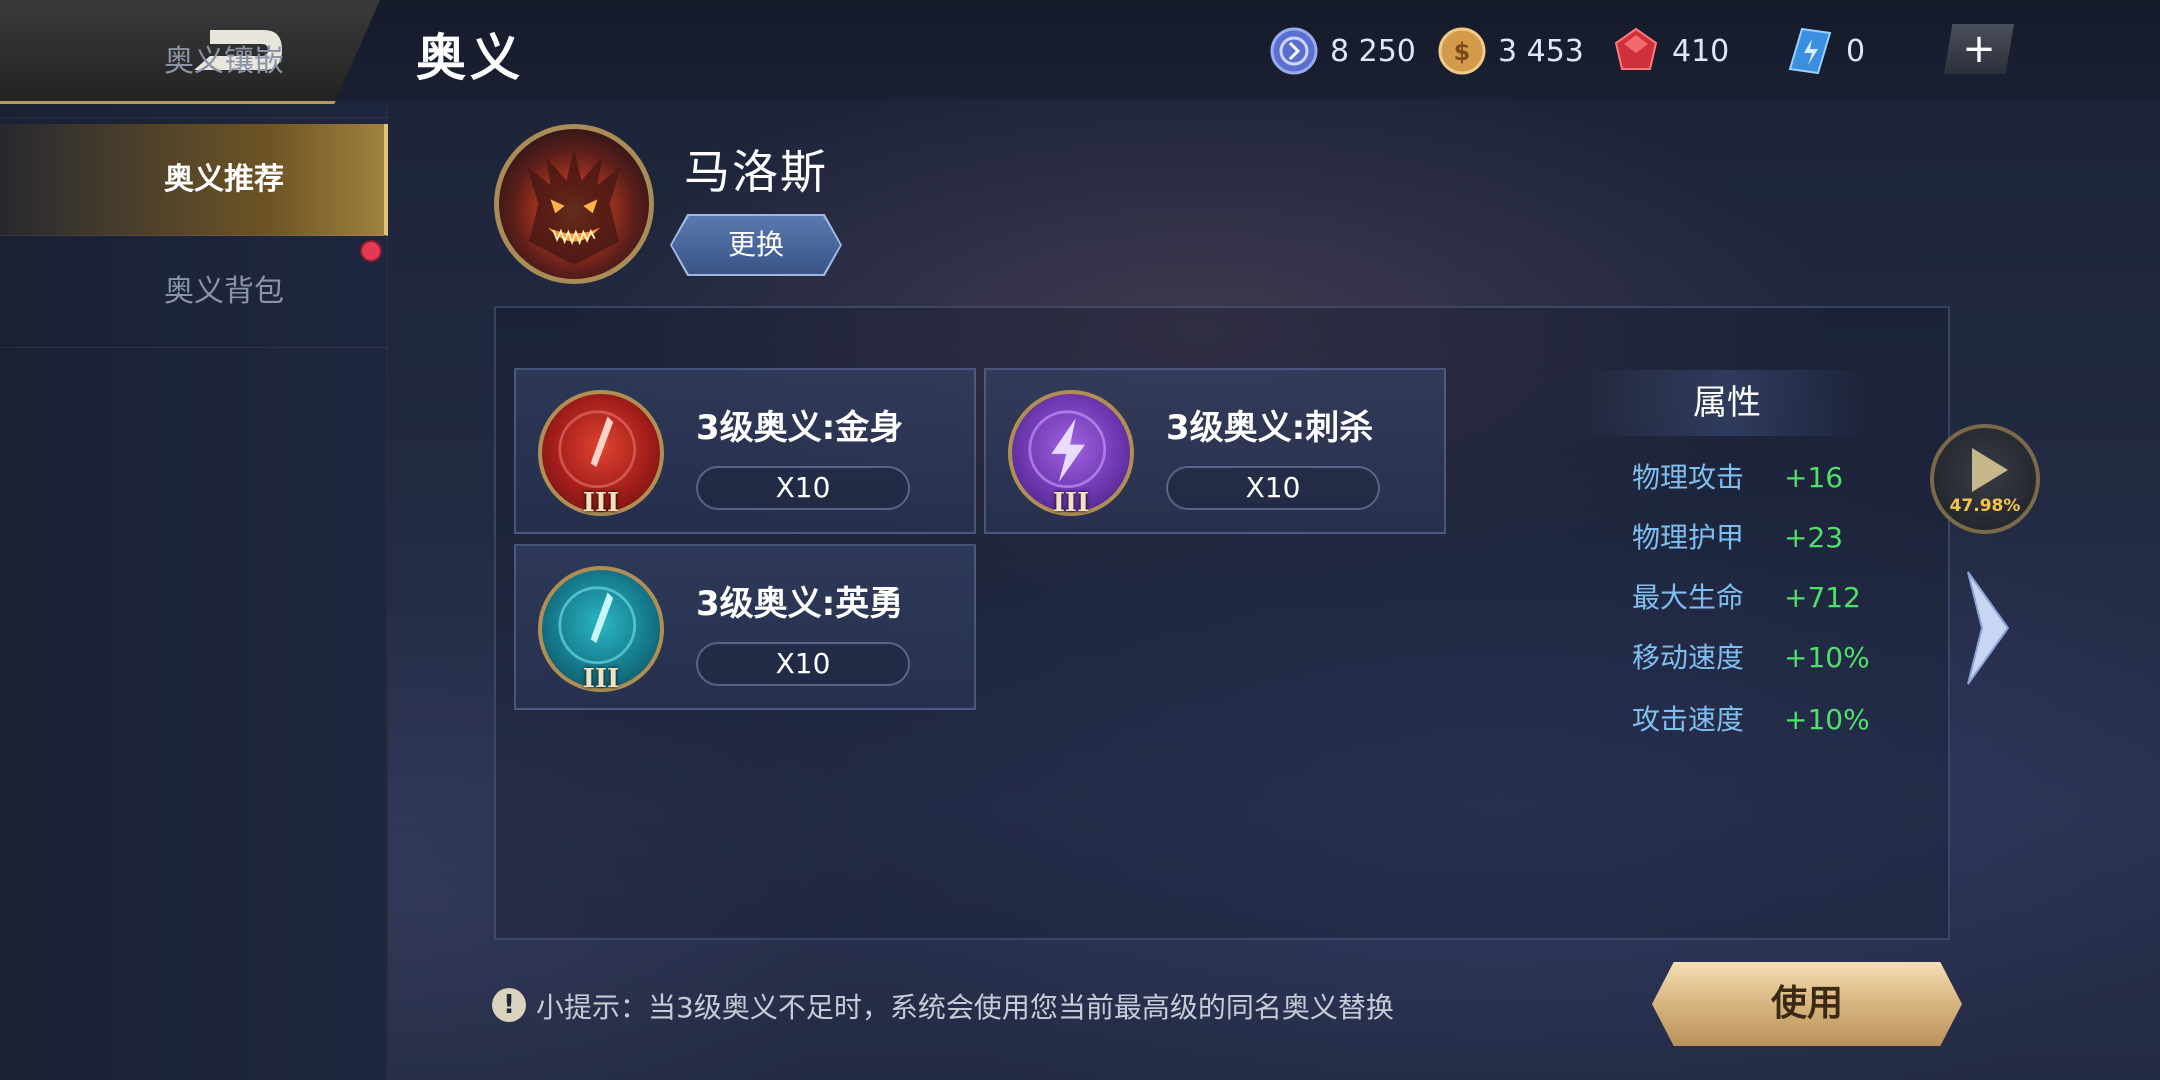  I want to click on next-arrow-icon, so click(1988, 628).